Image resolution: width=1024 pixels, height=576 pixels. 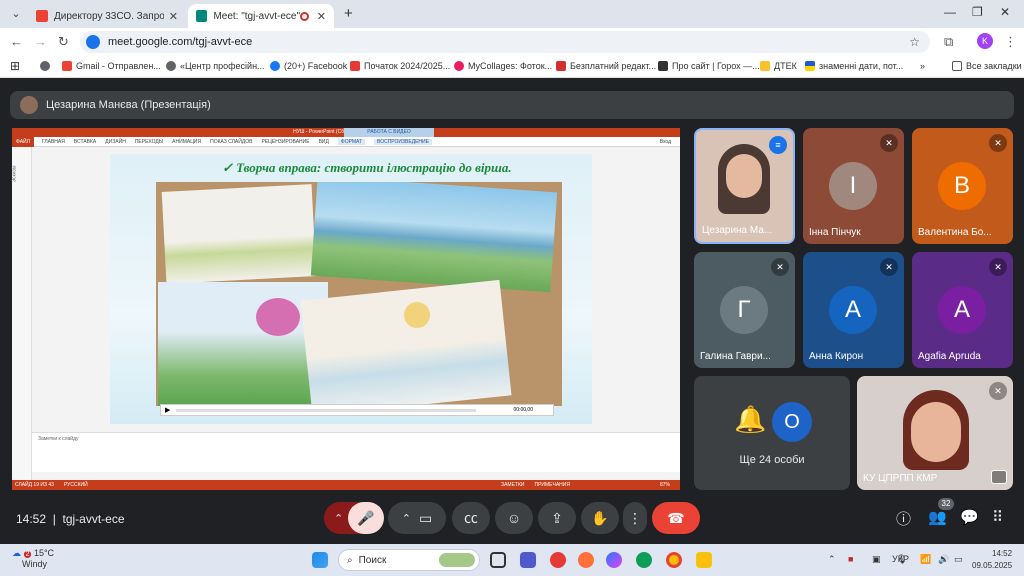 I want to click on minimize-icon: —, so click(x=950, y=12).